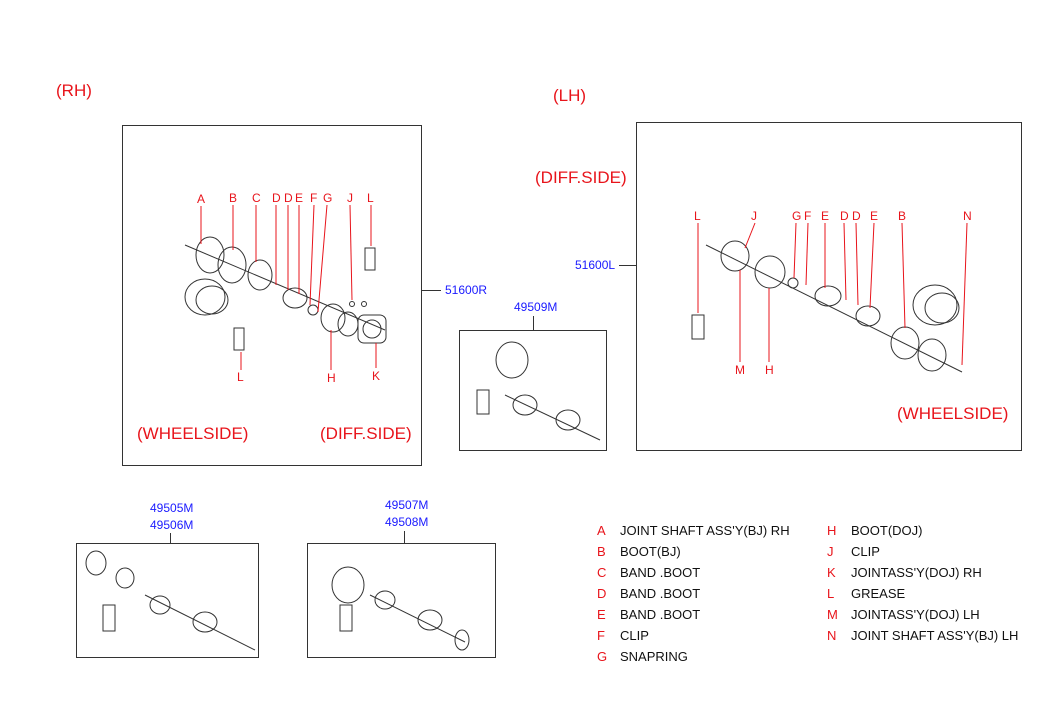 The image size is (1063, 727). I want to click on legend-description: JOINTASS'Y(DOJ) RH, so click(916, 572).